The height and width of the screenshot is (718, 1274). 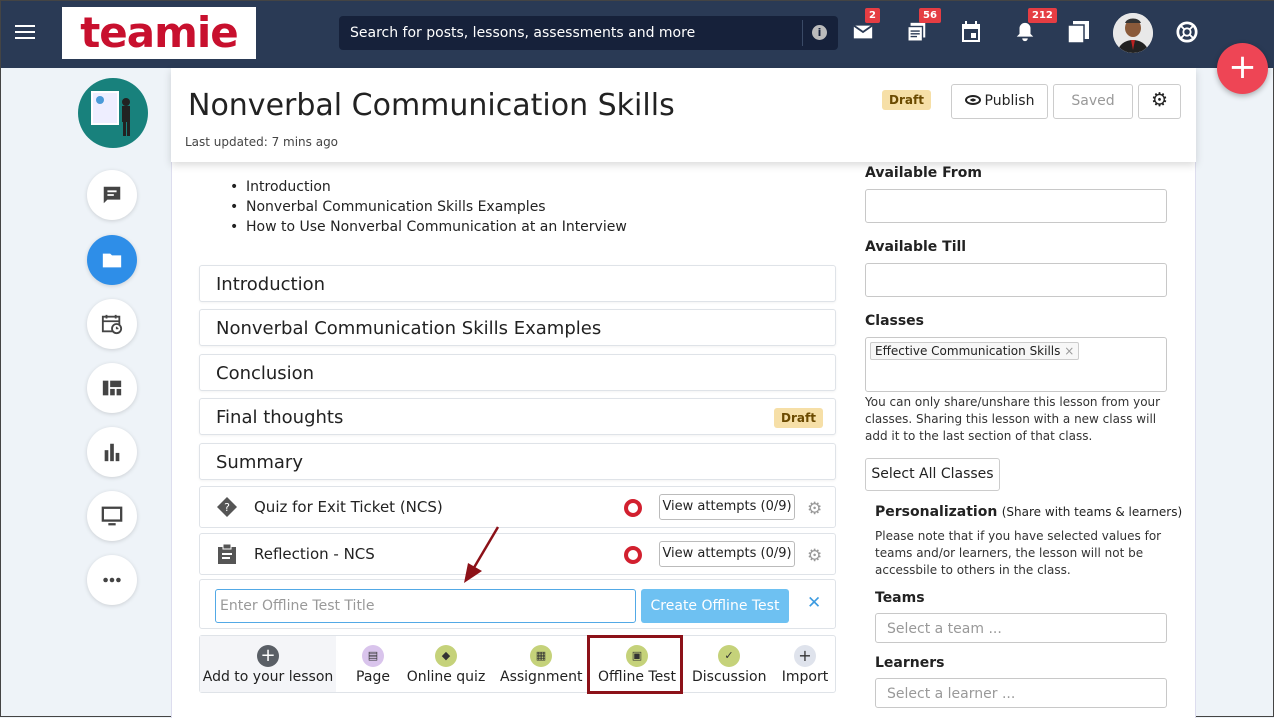 What do you see at coordinates (910, 663) in the screenshot?
I see `learners-label: Learners` at bounding box center [910, 663].